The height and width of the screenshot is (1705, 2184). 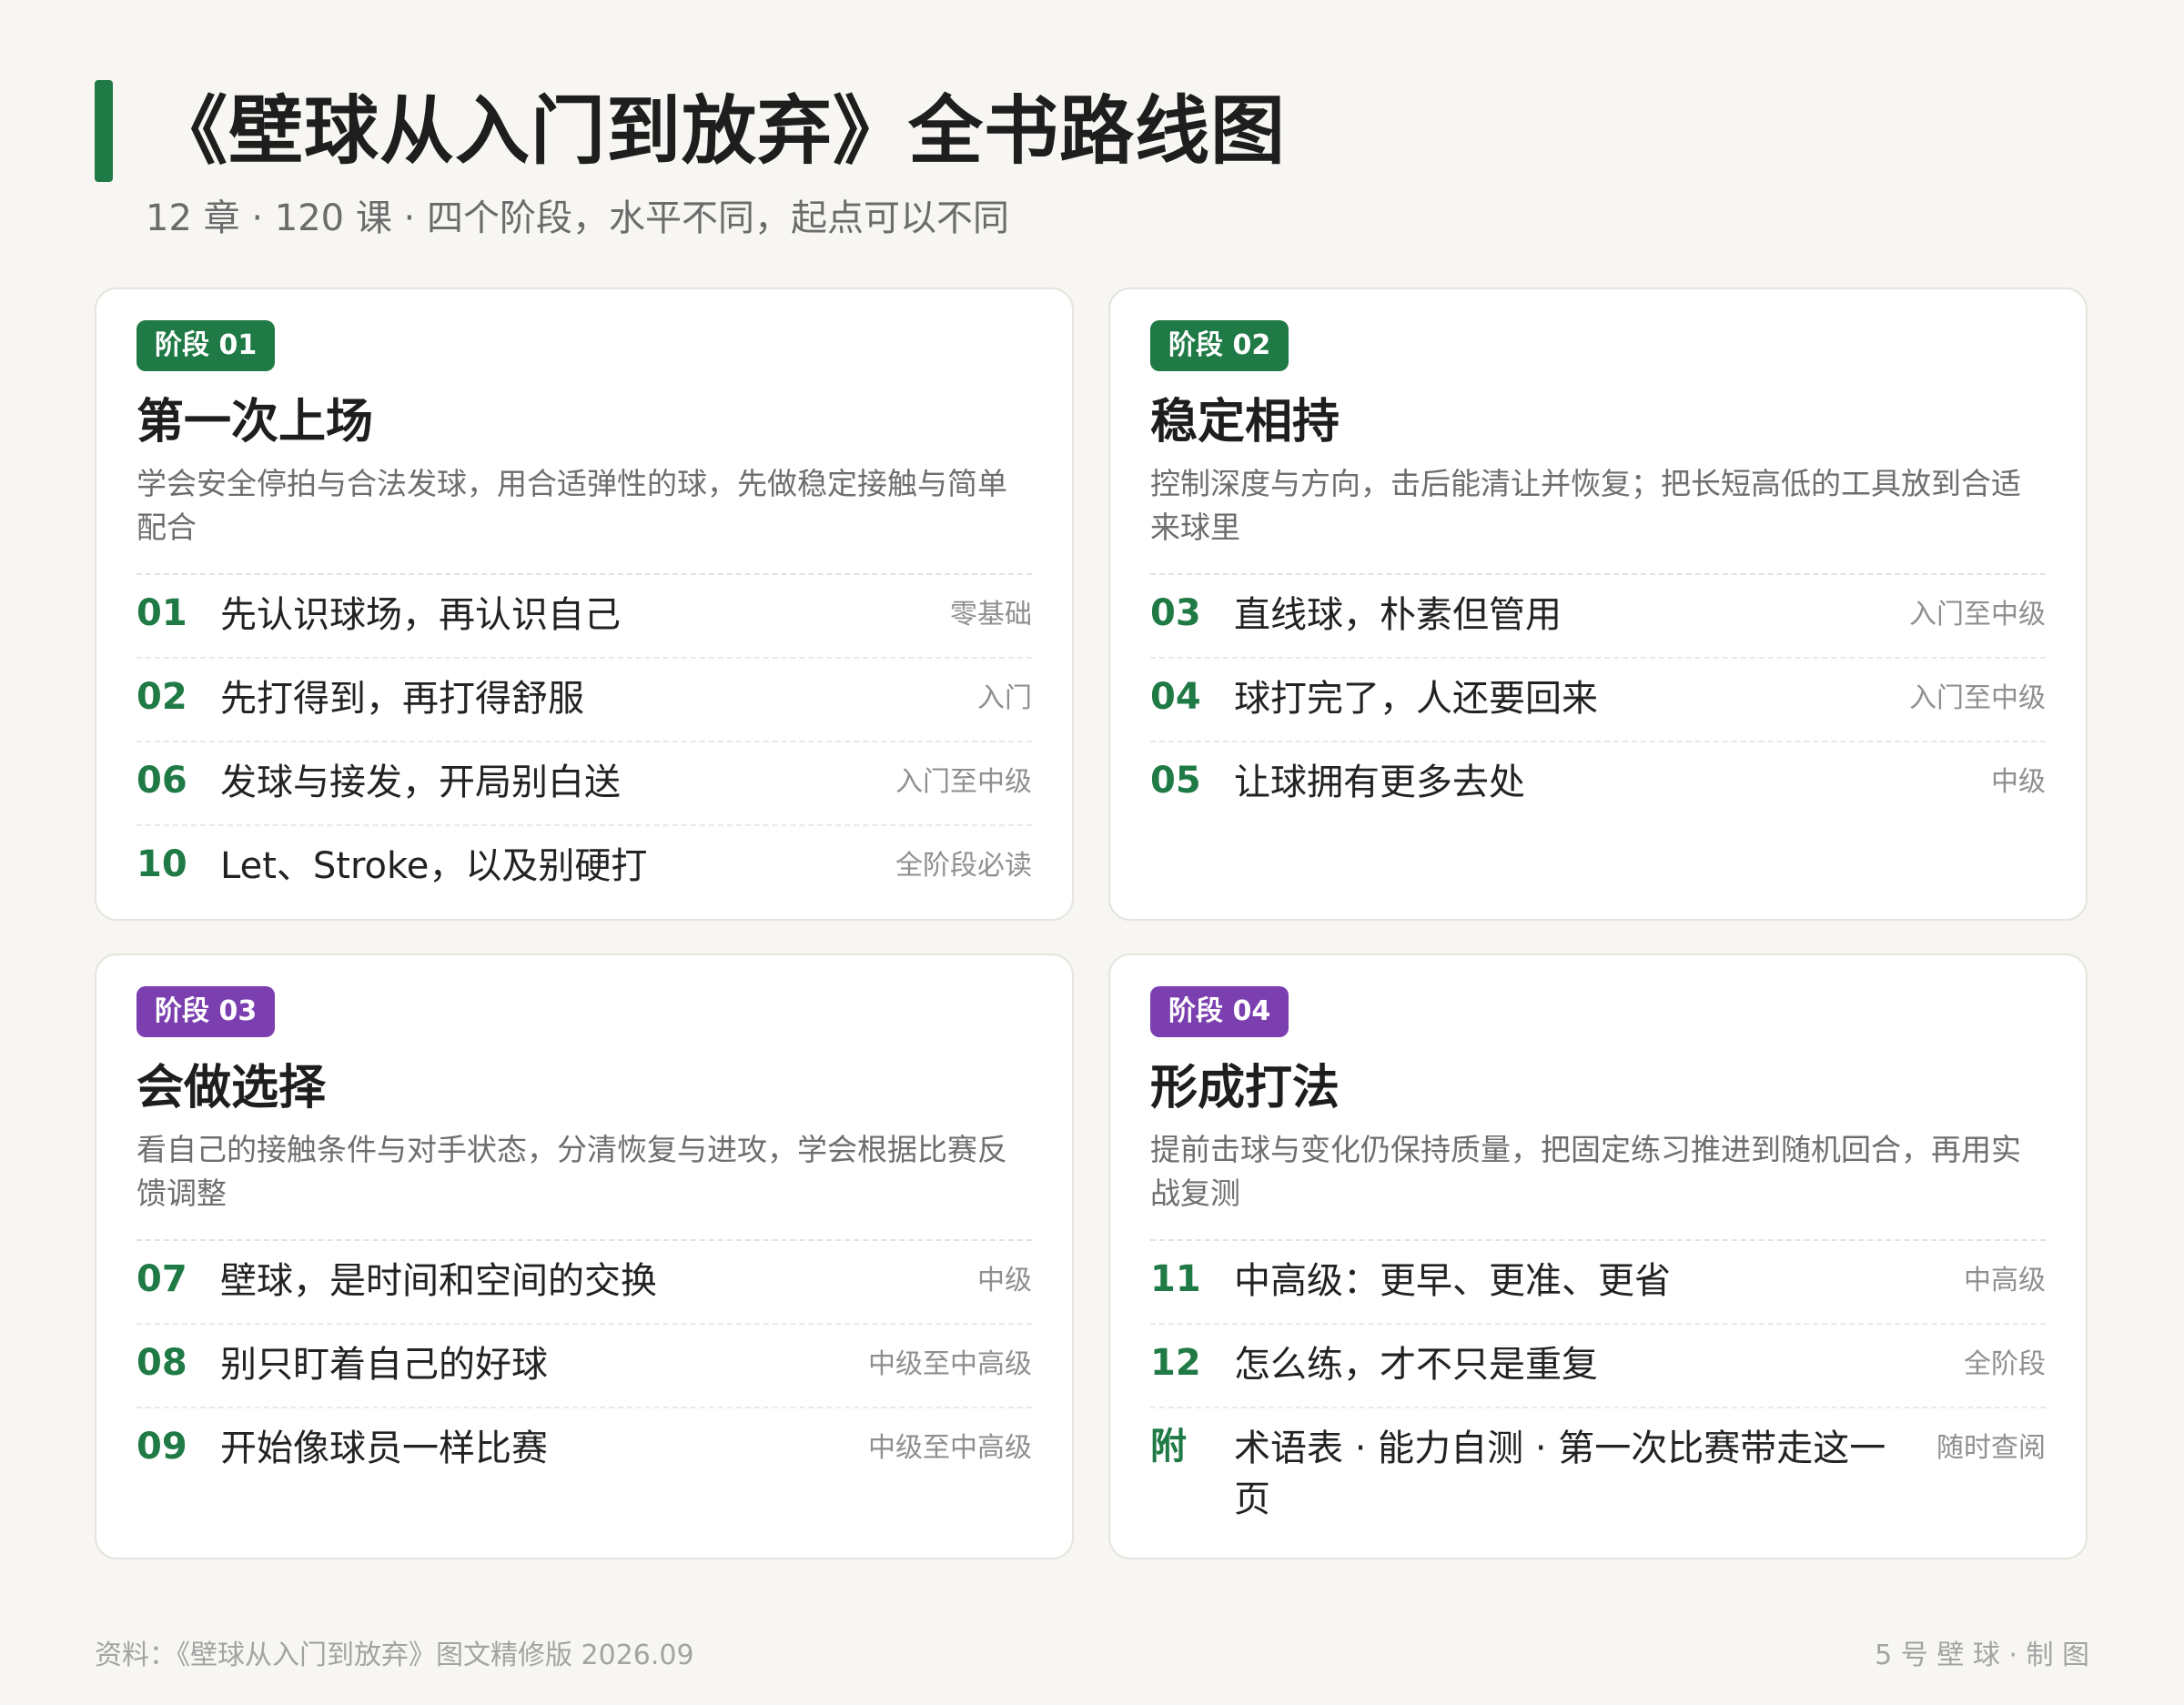 What do you see at coordinates (584, 518) in the screenshot?
I see `stage-description: 学会安全停拍与合法发球，用合适弹性的球，先做稳定接触与简单配合` at bounding box center [584, 518].